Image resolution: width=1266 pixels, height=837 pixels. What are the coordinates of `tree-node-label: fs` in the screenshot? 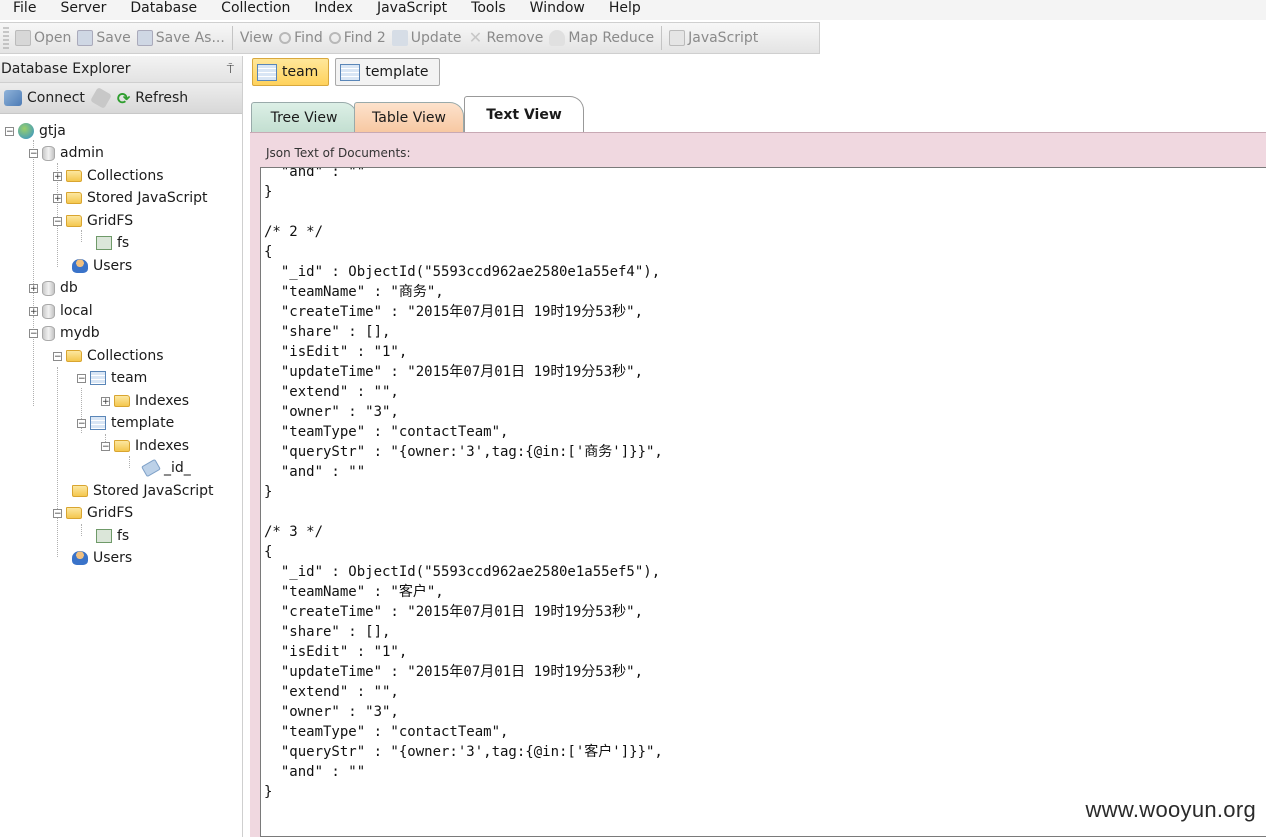 It's located at (123, 243).